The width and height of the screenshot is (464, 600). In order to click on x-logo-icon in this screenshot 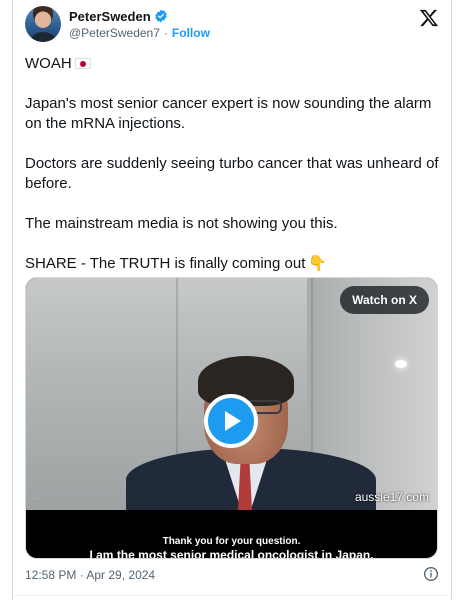, I will do `click(429, 18)`.